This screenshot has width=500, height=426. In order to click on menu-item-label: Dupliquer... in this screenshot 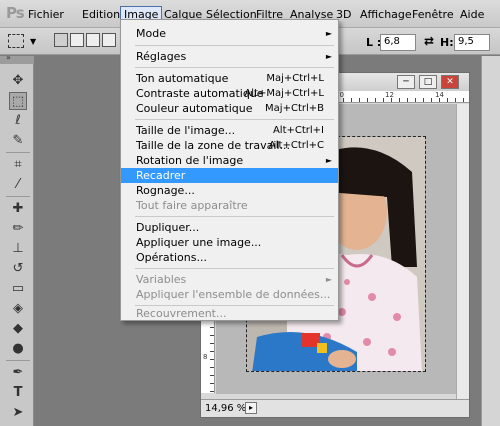, I will do `click(168, 227)`.